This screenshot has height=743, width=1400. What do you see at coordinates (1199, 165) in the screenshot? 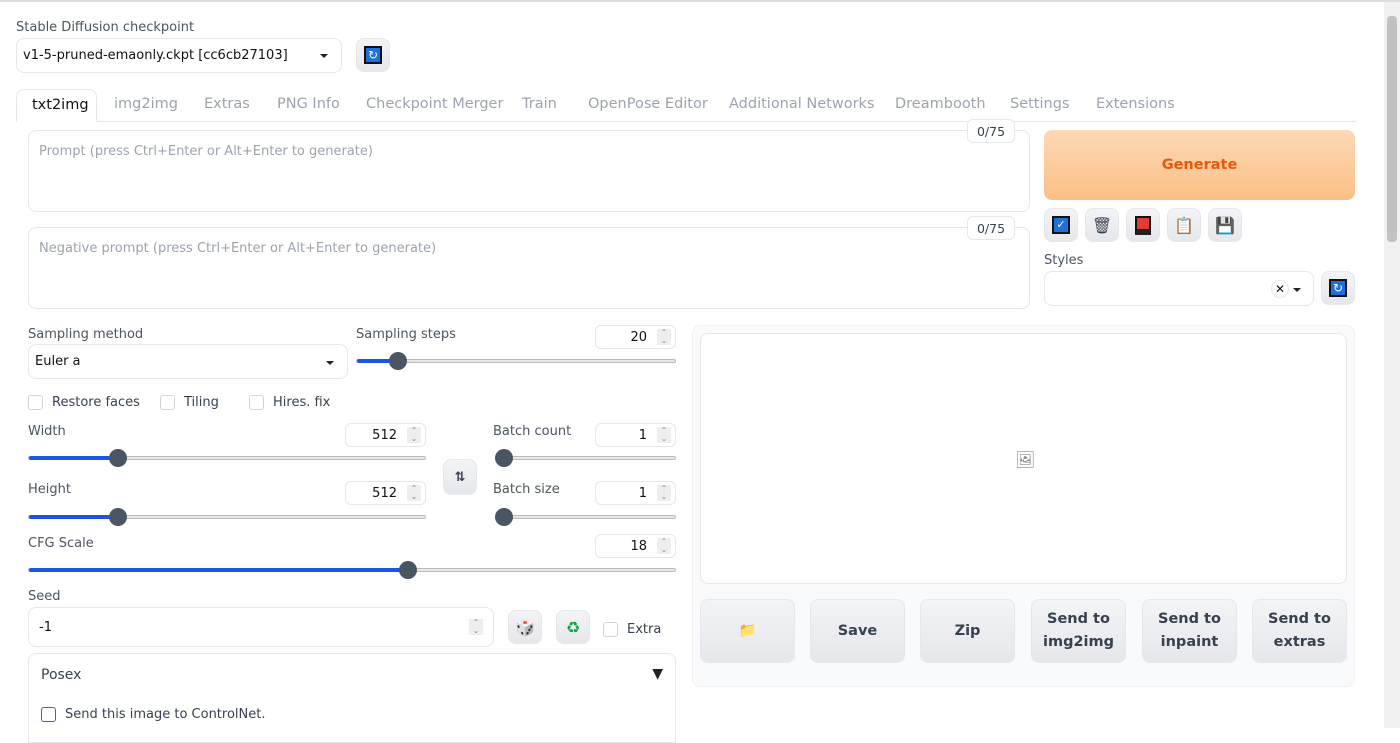
I see `generate-button: Generate` at bounding box center [1199, 165].